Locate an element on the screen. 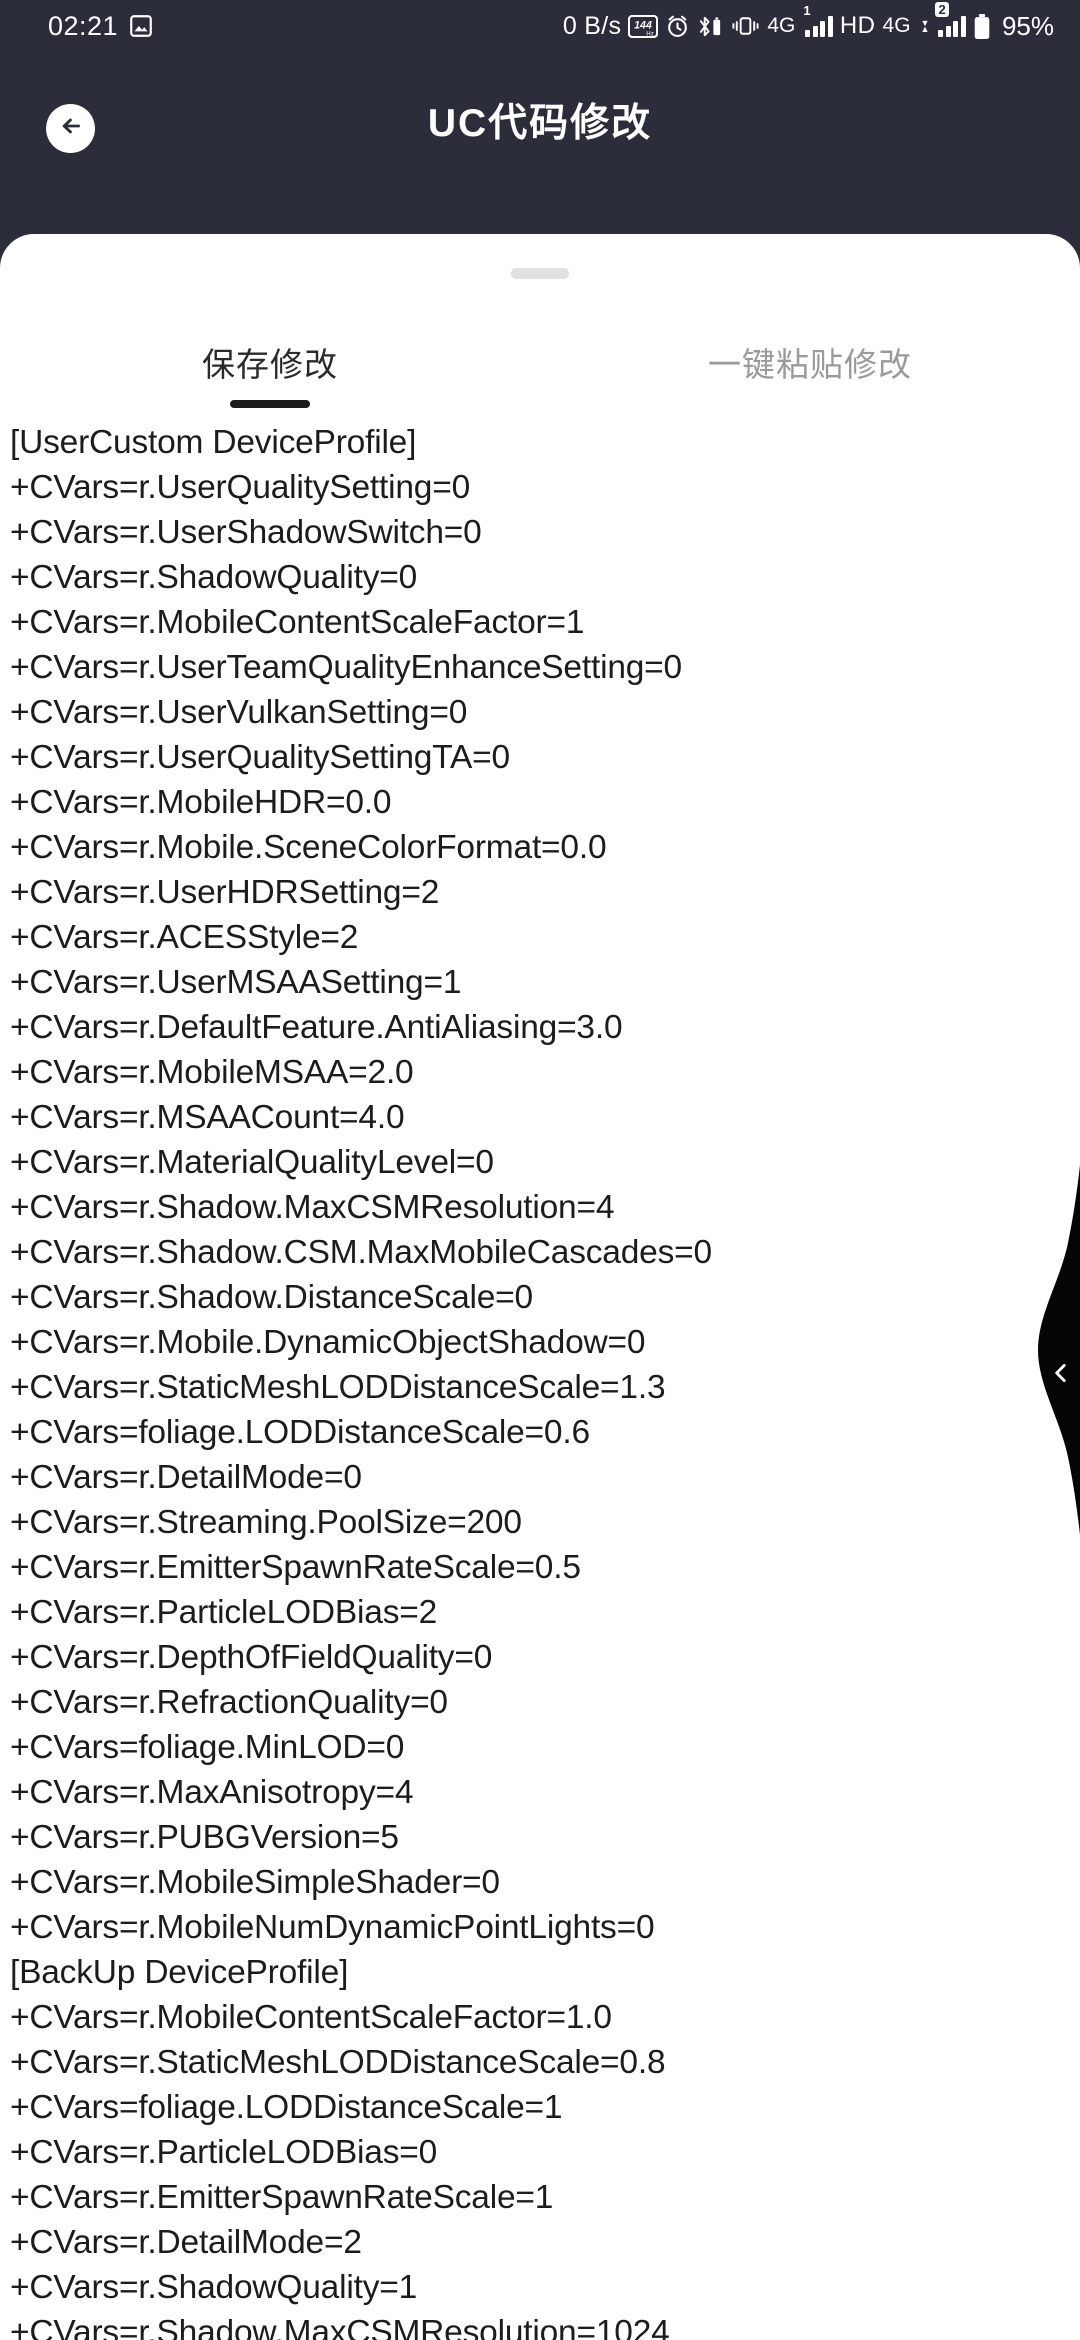 This screenshot has height=2340, width=1080. image-icon is located at coordinates (141, 26).